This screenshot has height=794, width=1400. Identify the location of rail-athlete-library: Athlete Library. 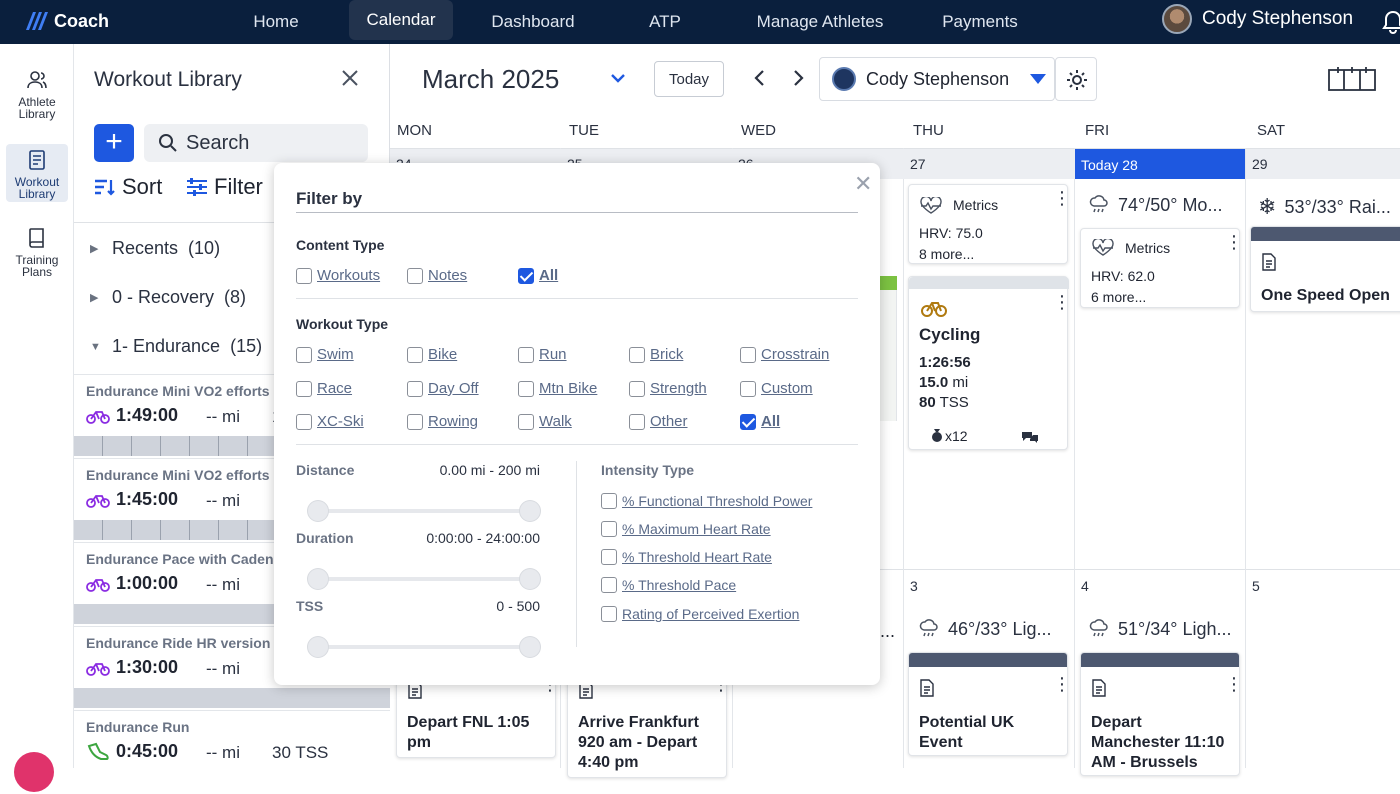
(37, 94).